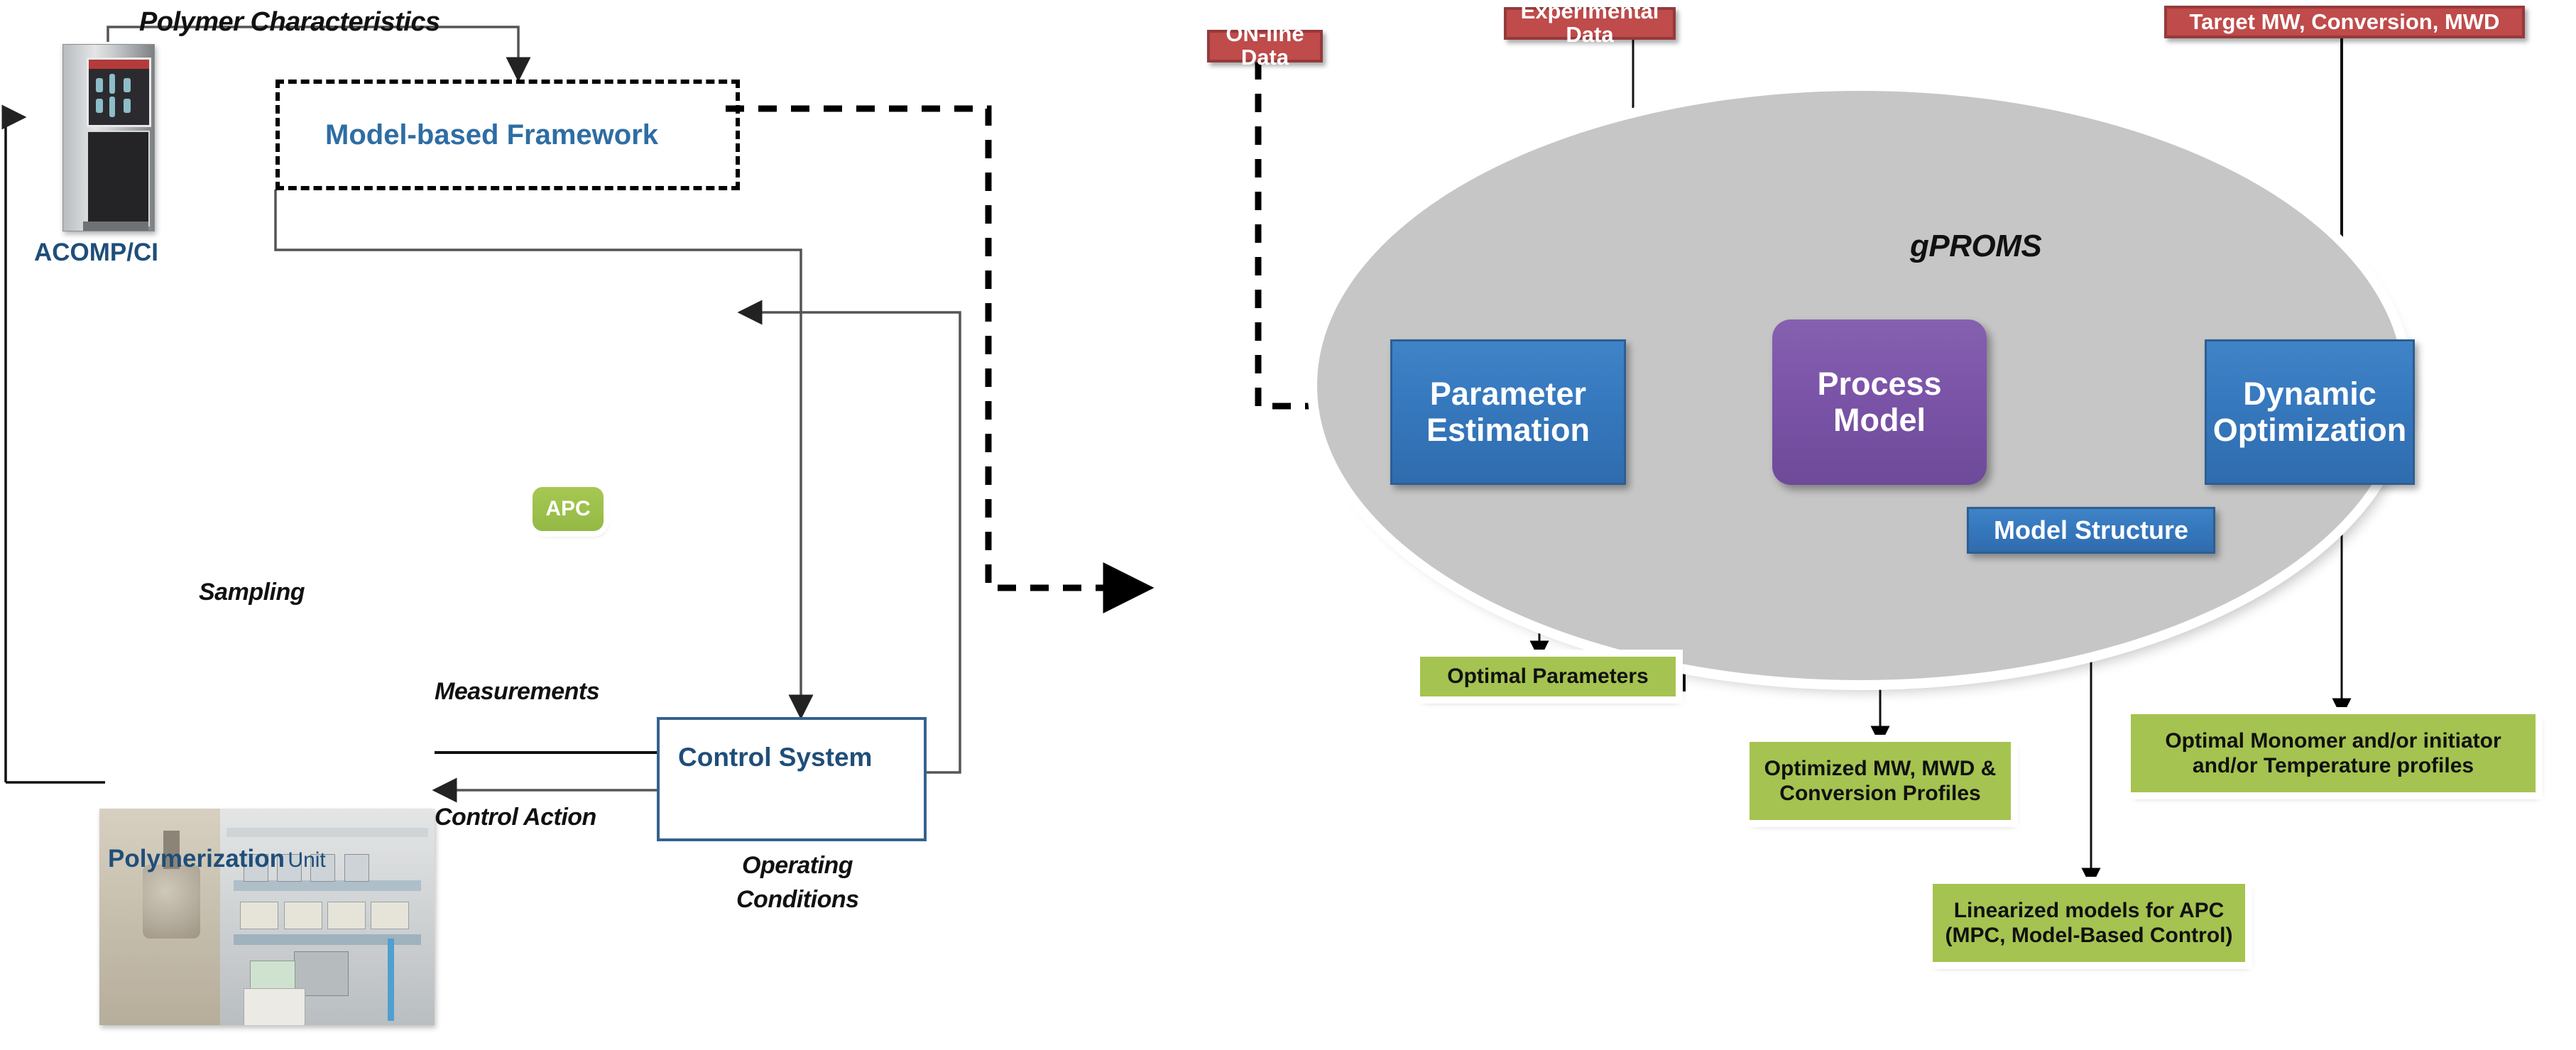 Image resolution: width=2576 pixels, height=1050 pixels. Describe the element at coordinates (797, 899) in the screenshot. I see `operating-conditions-line2: Conditions` at that location.